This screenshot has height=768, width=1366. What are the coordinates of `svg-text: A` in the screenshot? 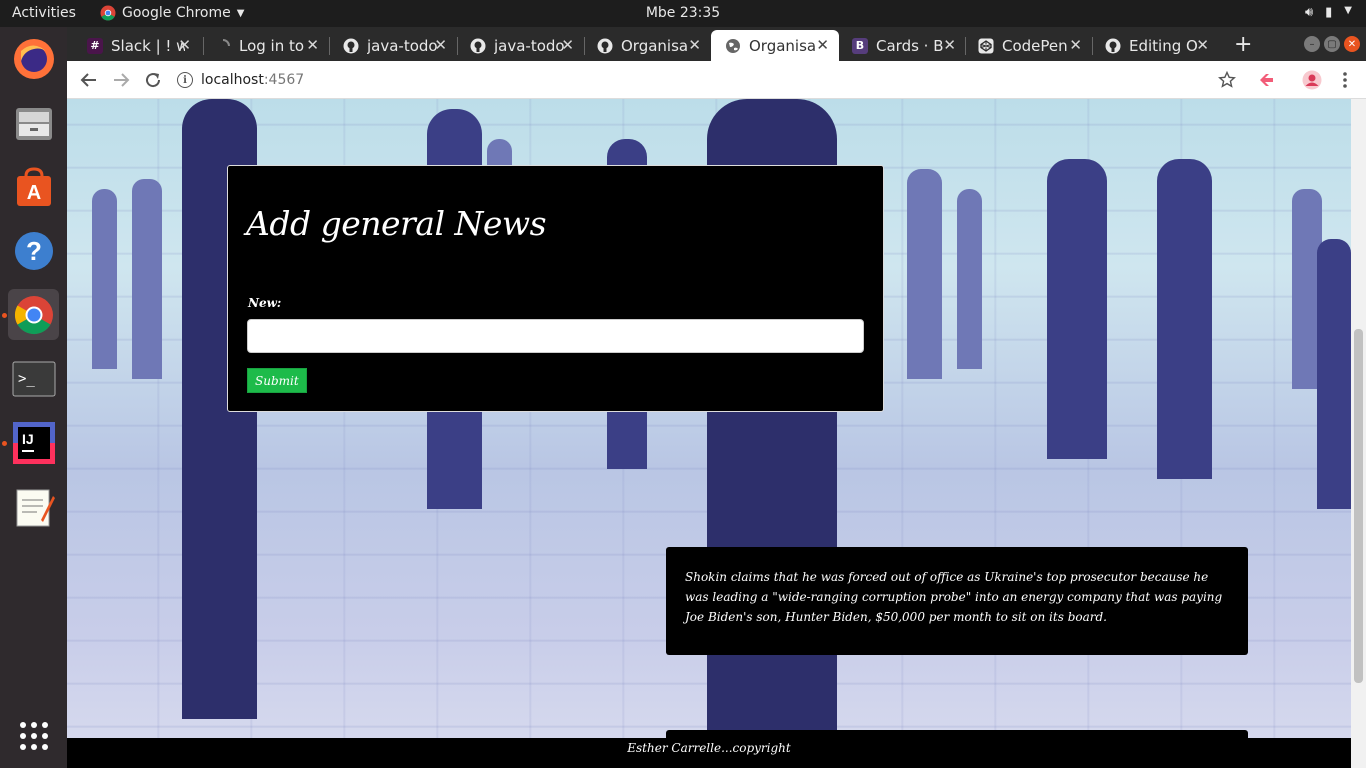 It's located at (33, 193).